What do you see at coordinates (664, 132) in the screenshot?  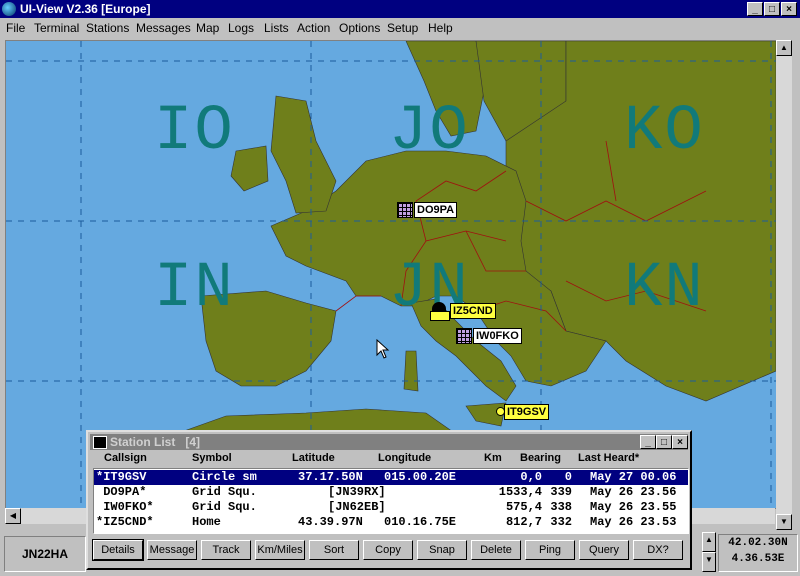 I see `grid-label-ko: KO` at bounding box center [664, 132].